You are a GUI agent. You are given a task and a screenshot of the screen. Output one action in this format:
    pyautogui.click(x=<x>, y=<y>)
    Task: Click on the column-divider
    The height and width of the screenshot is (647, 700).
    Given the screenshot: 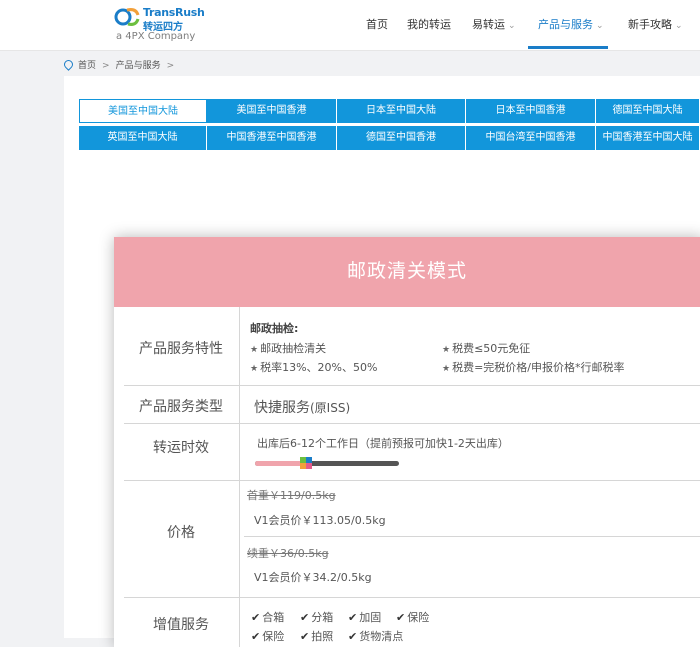 What is the action you would take?
    pyautogui.click(x=239, y=477)
    